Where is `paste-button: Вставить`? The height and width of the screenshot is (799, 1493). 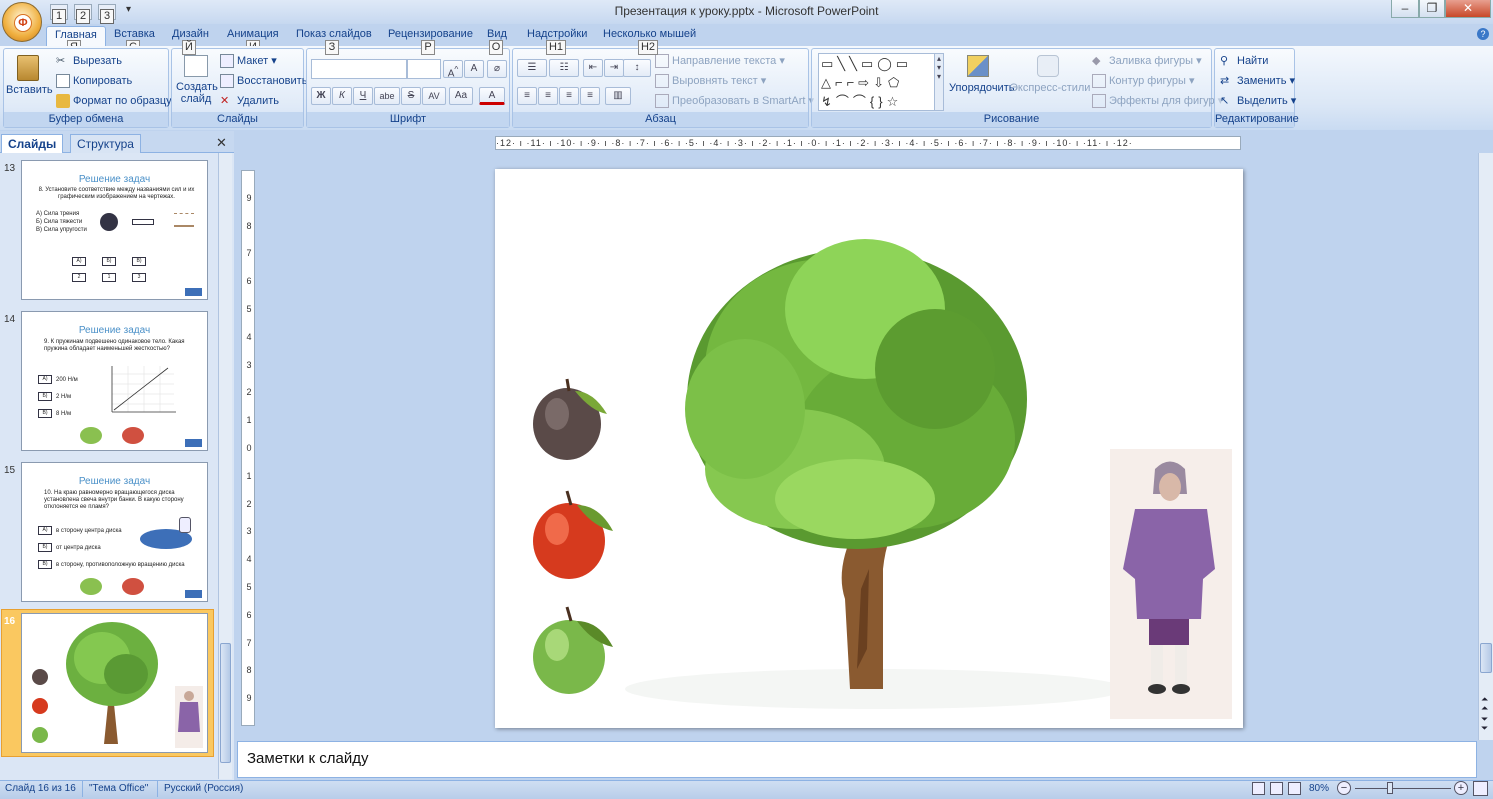 paste-button: Вставить is located at coordinates (29, 75).